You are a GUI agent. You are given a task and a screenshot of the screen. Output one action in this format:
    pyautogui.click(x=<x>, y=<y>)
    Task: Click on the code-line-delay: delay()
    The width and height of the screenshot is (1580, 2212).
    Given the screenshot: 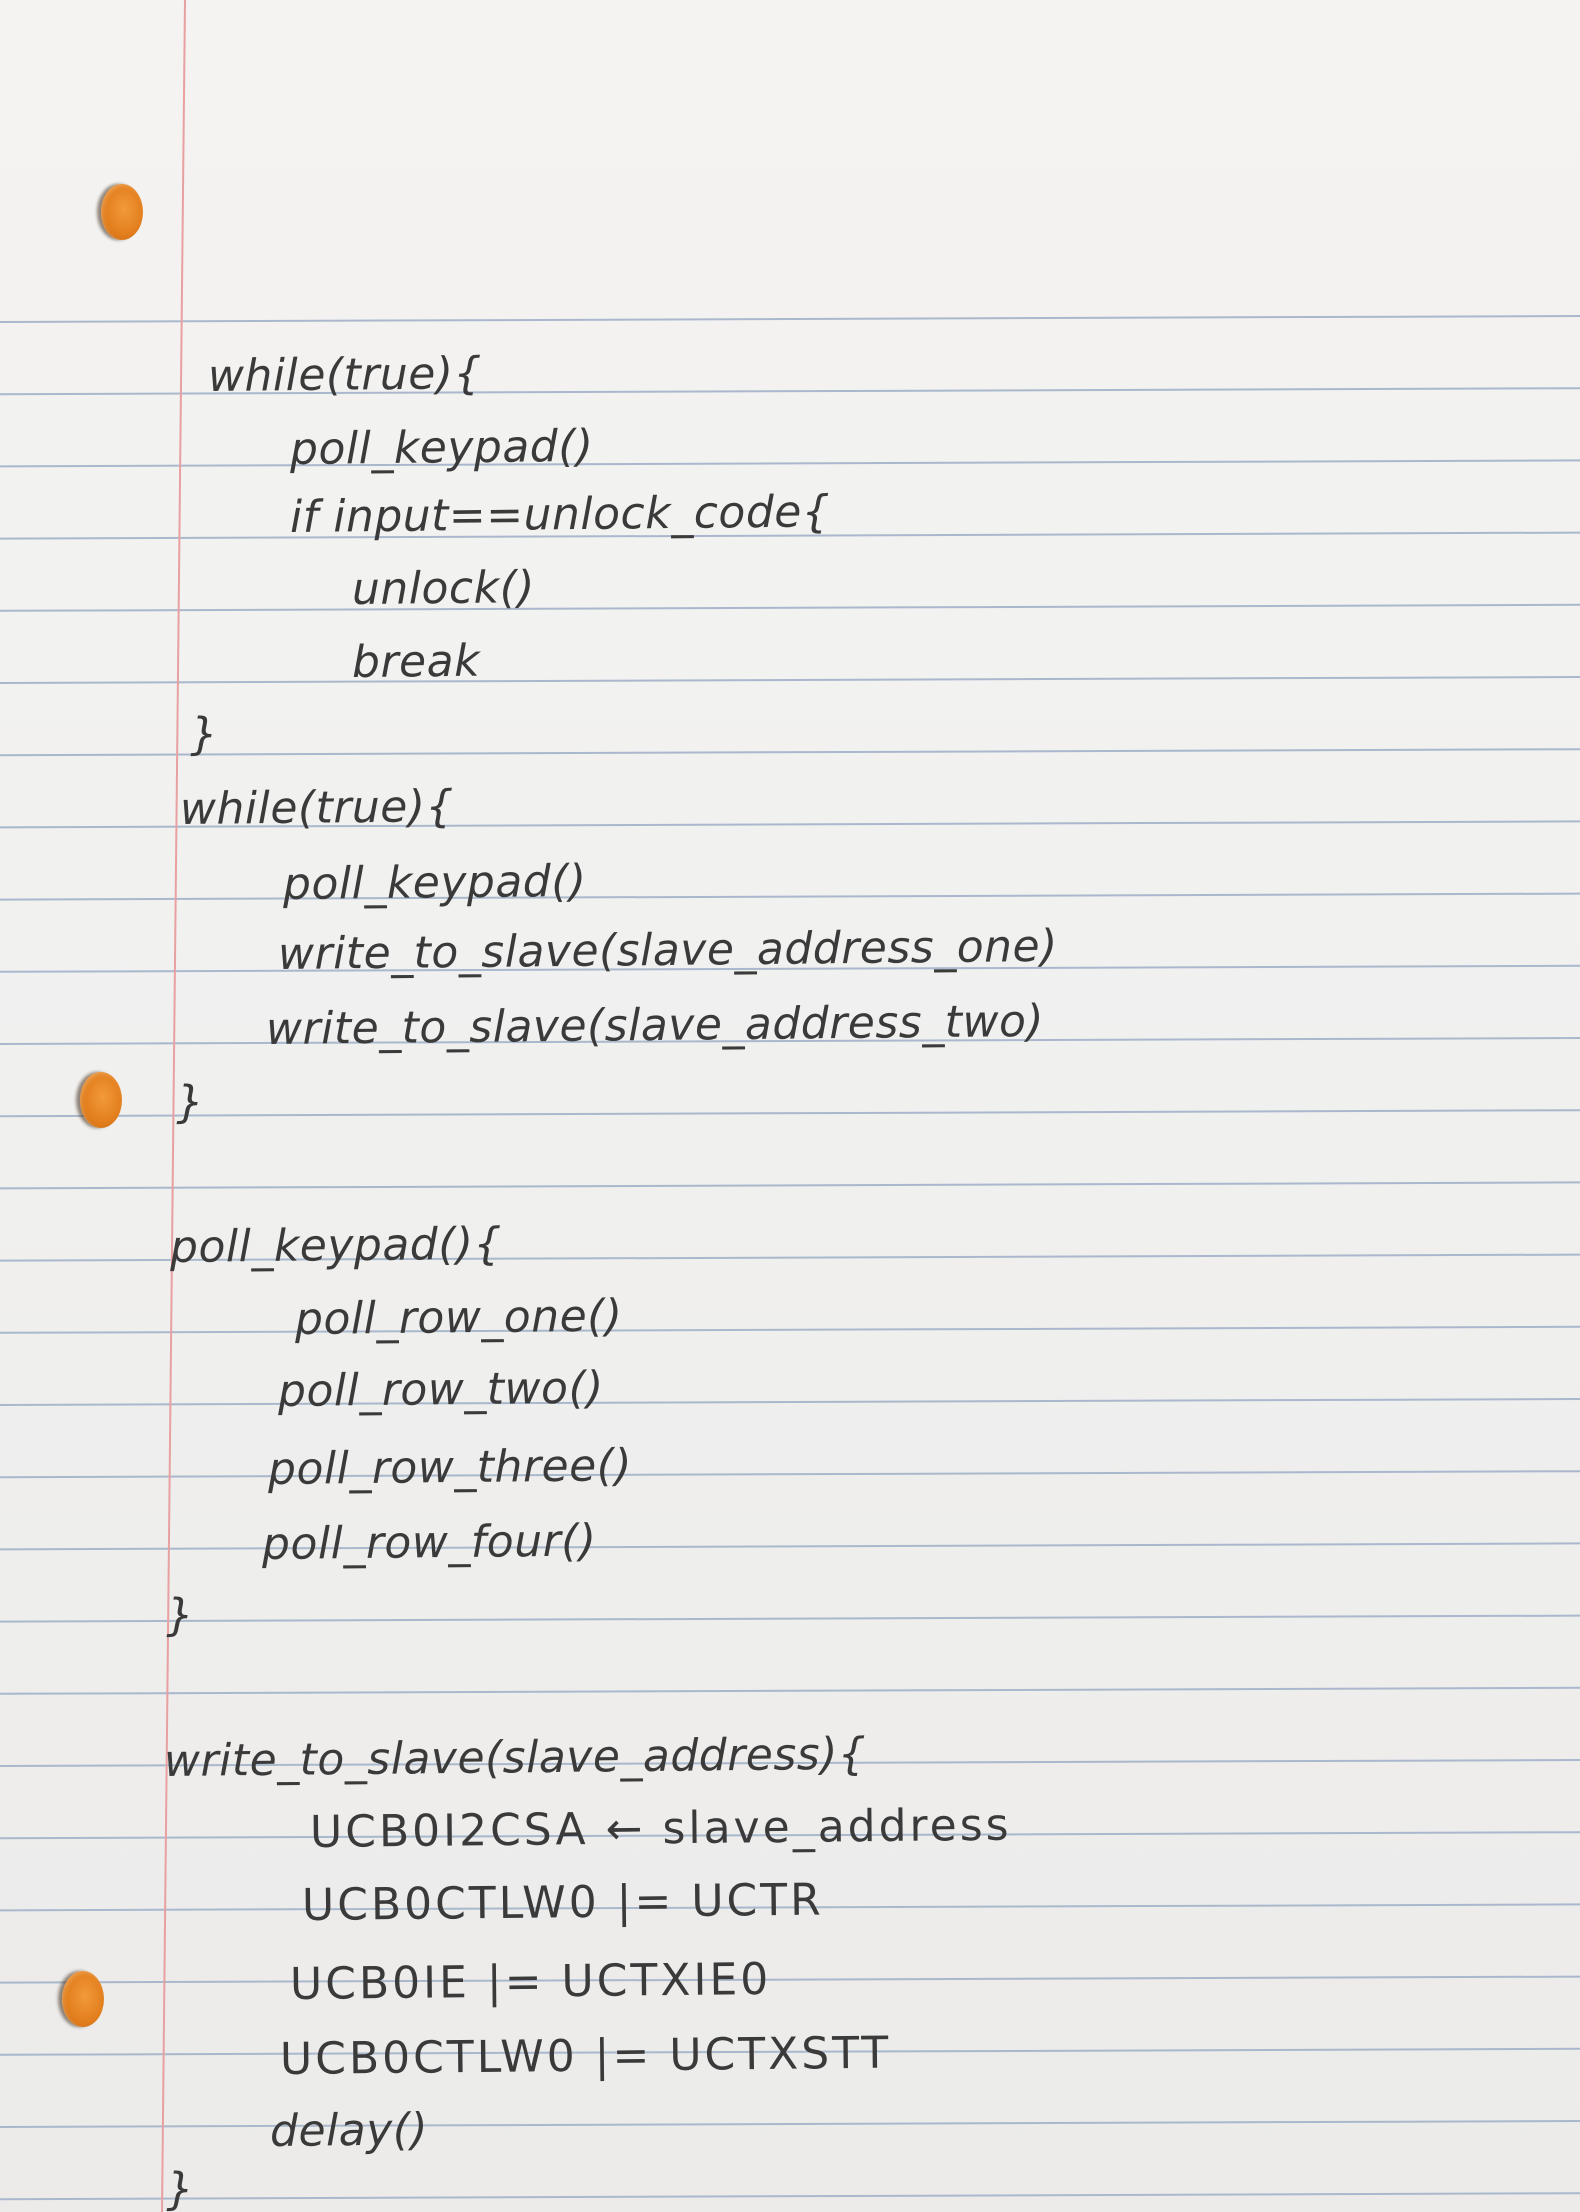 What is the action you would take?
    pyautogui.click(x=349, y=2130)
    